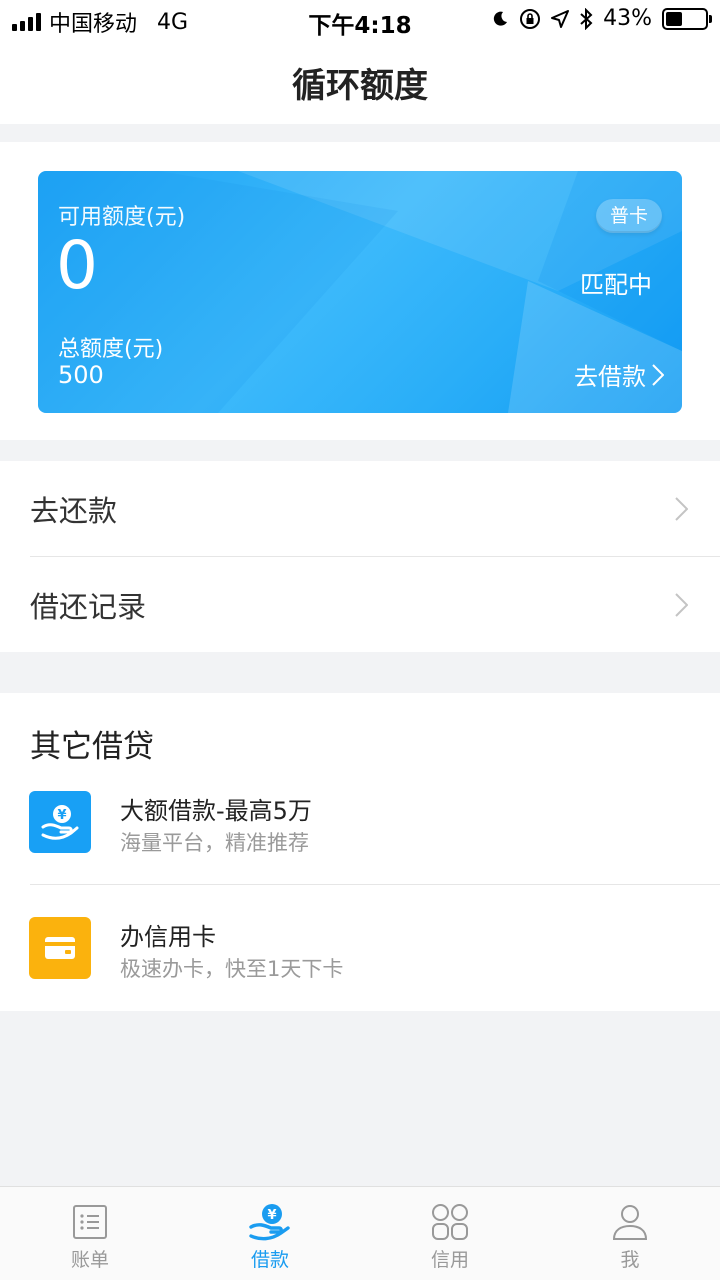 Image resolution: width=720 pixels, height=1280 pixels. I want to click on location-icon, so click(560, 18).